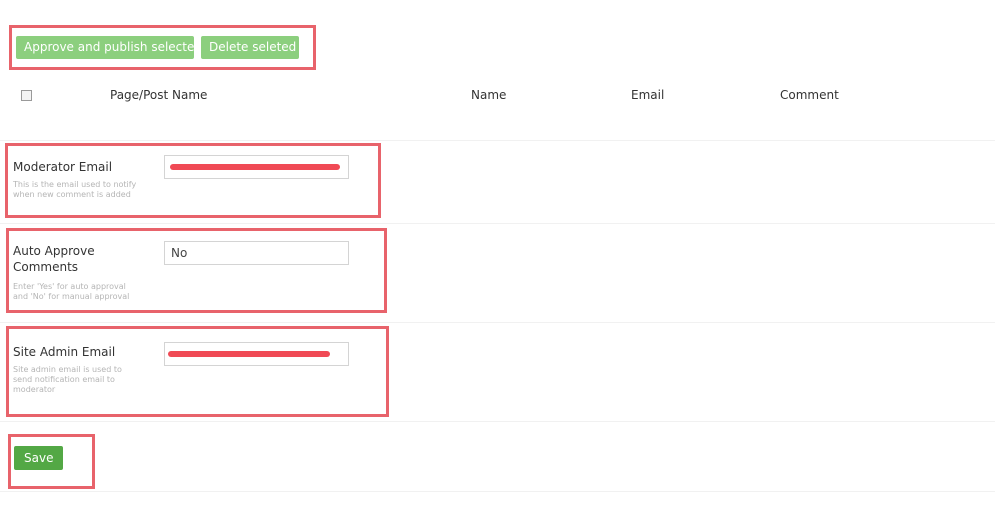 The width and height of the screenshot is (995, 527). I want to click on select-all-checkbox, so click(26, 95).